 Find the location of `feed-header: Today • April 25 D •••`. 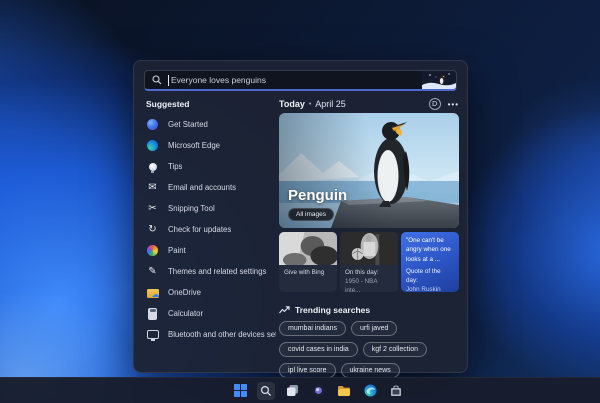

feed-header: Today • April 25 D ••• is located at coordinates (369, 104).